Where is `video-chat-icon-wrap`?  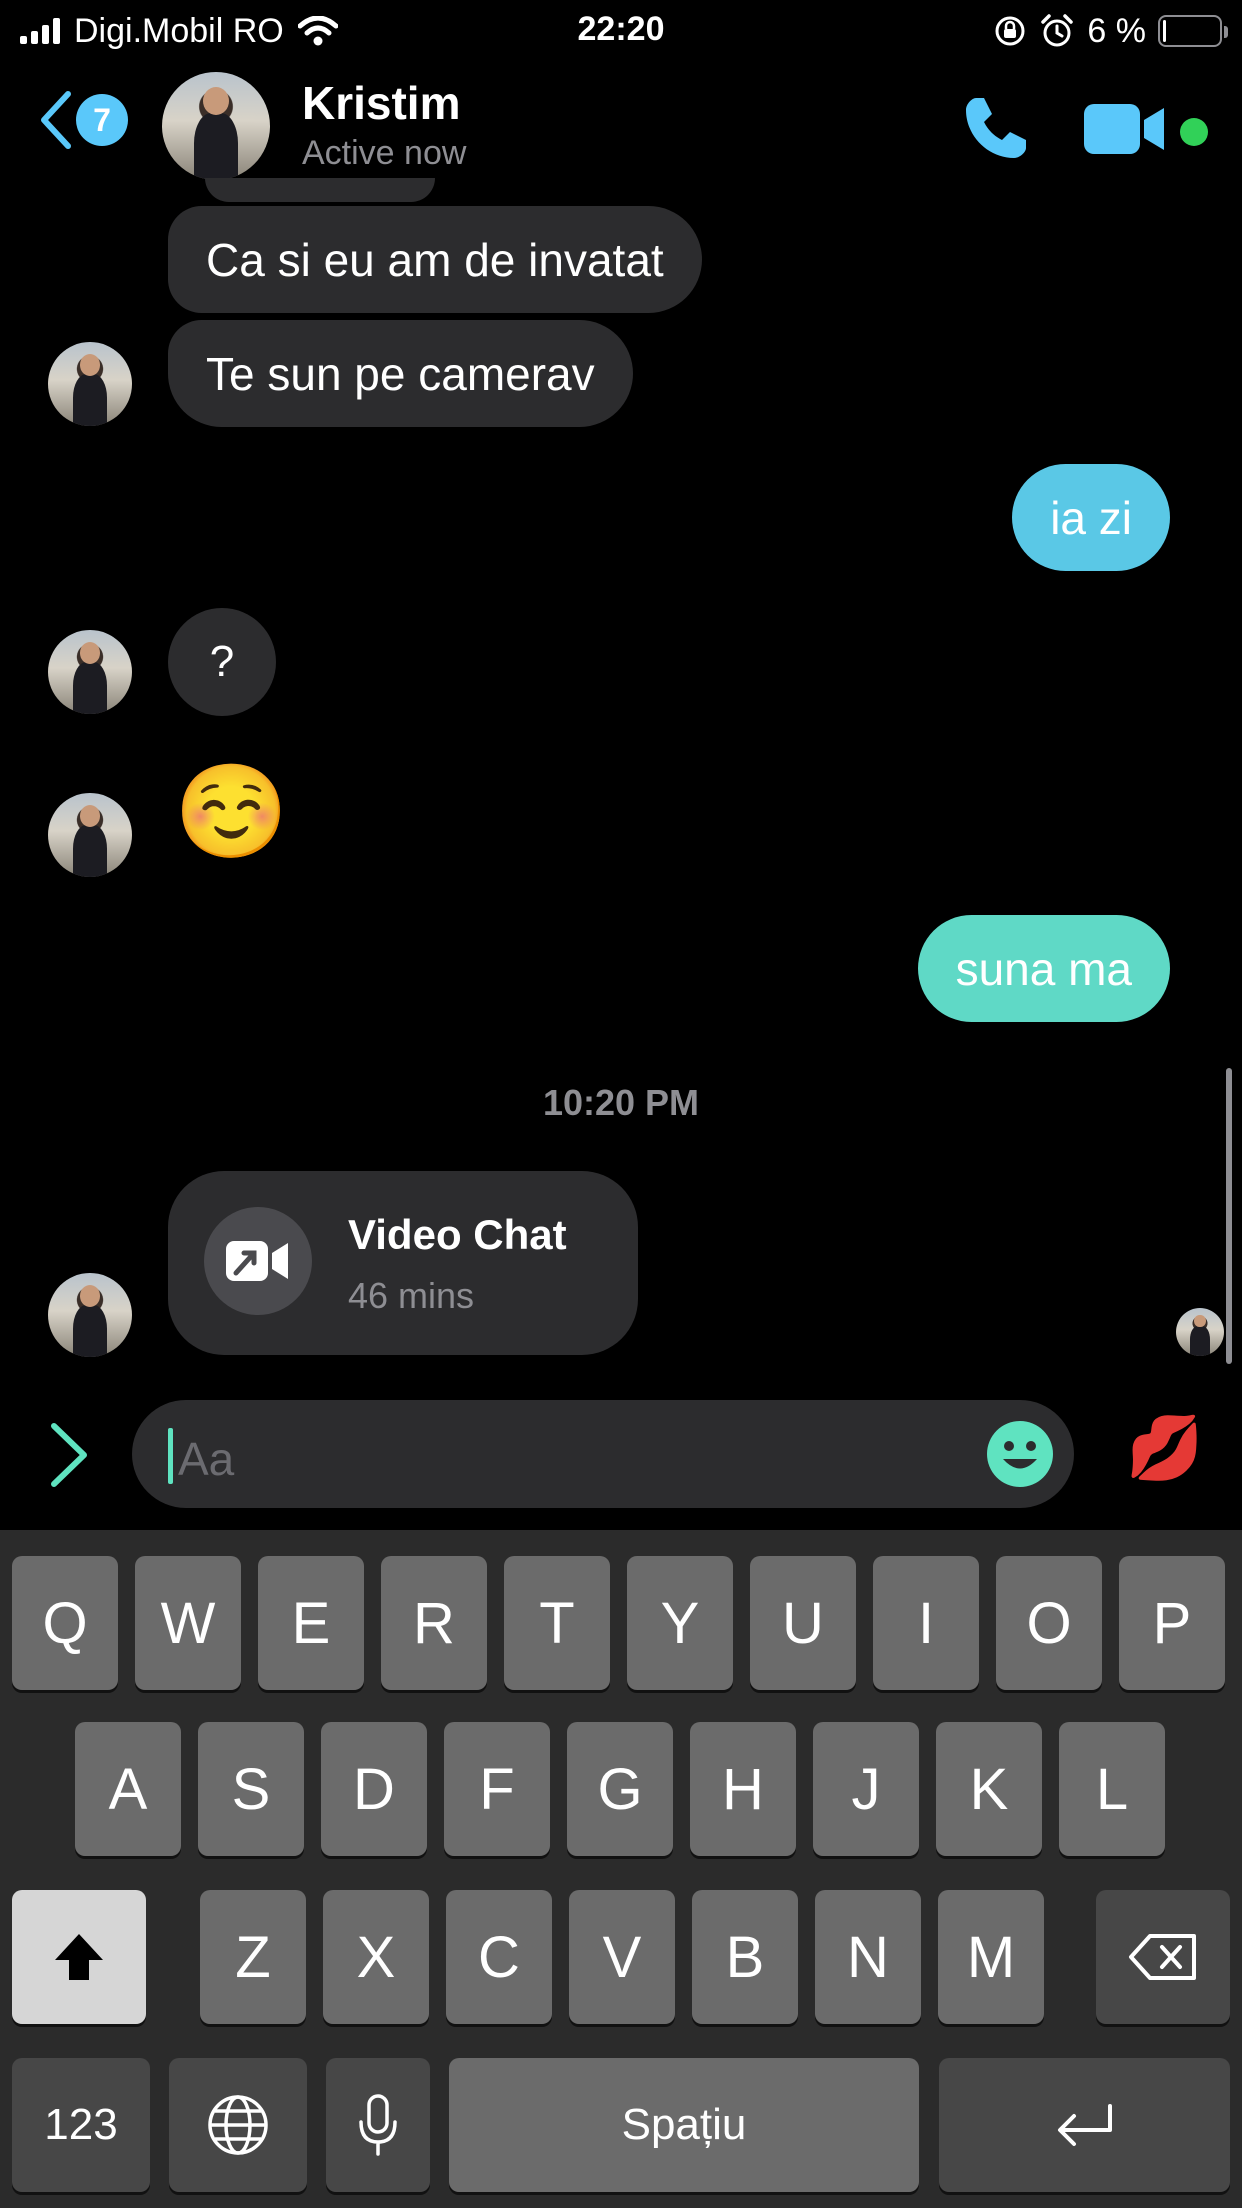
video-chat-icon-wrap is located at coordinates (258, 1261).